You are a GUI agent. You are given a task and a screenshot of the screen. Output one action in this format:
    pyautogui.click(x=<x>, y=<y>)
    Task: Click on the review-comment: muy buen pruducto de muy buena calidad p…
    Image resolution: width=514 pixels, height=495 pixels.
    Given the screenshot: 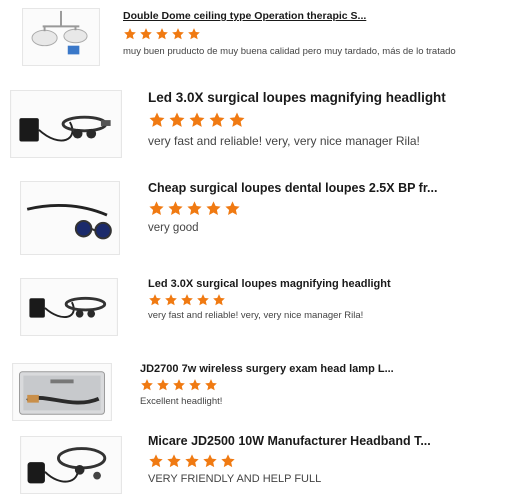 What is the action you would take?
    pyautogui.click(x=289, y=51)
    